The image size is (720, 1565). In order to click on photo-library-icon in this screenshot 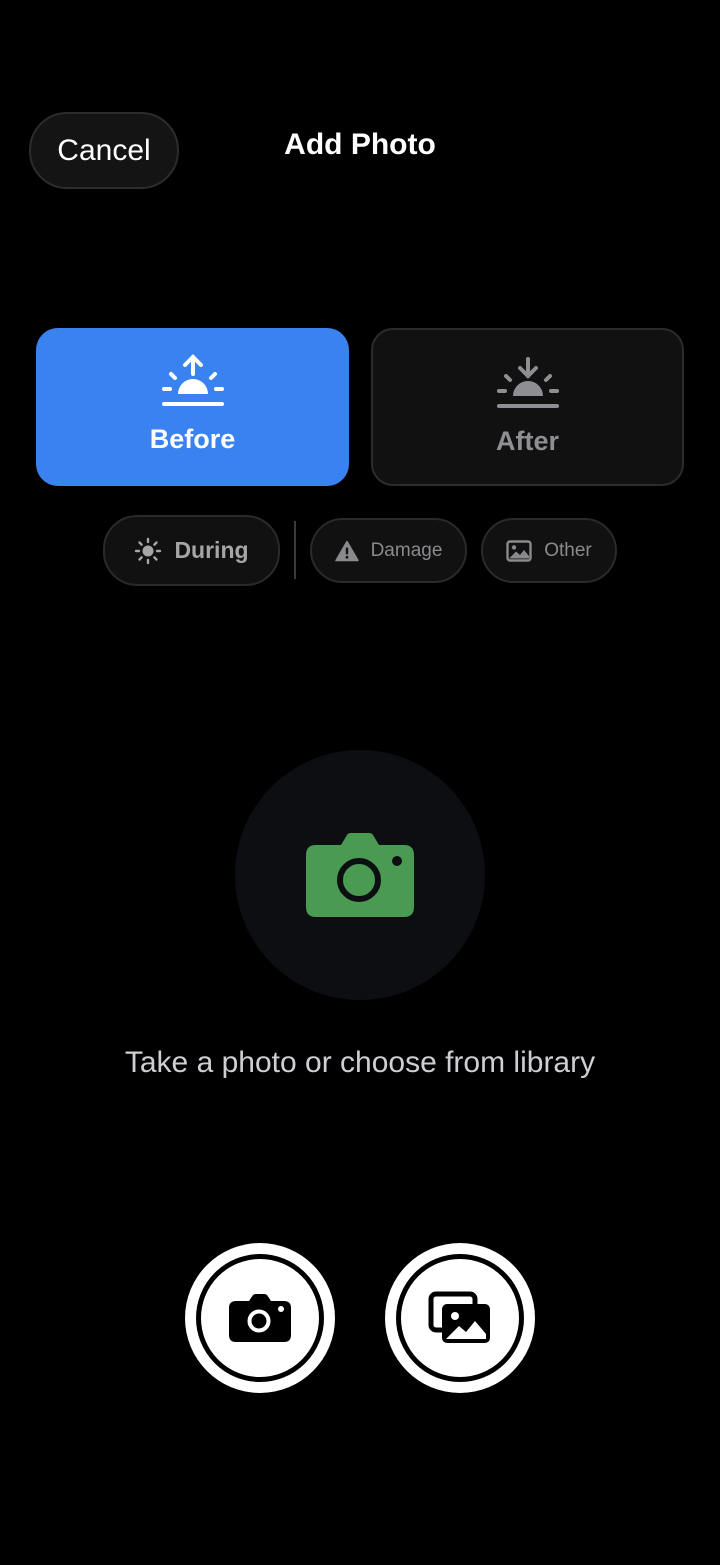, I will do `click(459, 1317)`.